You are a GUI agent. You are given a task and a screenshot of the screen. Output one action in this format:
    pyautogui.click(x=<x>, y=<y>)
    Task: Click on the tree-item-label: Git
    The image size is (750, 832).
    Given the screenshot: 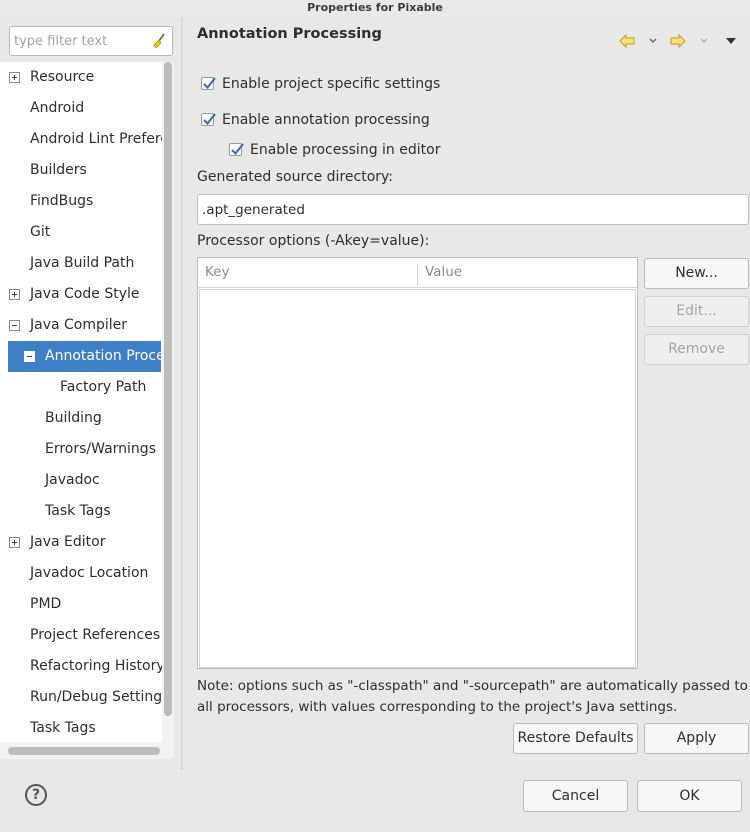 What is the action you would take?
    pyautogui.click(x=40, y=232)
    